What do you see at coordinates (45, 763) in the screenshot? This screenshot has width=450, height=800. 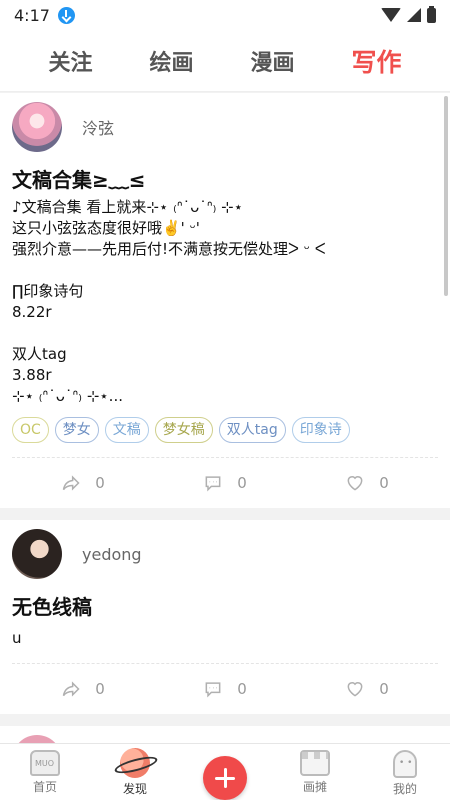 I see `home-icon` at bounding box center [45, 763].